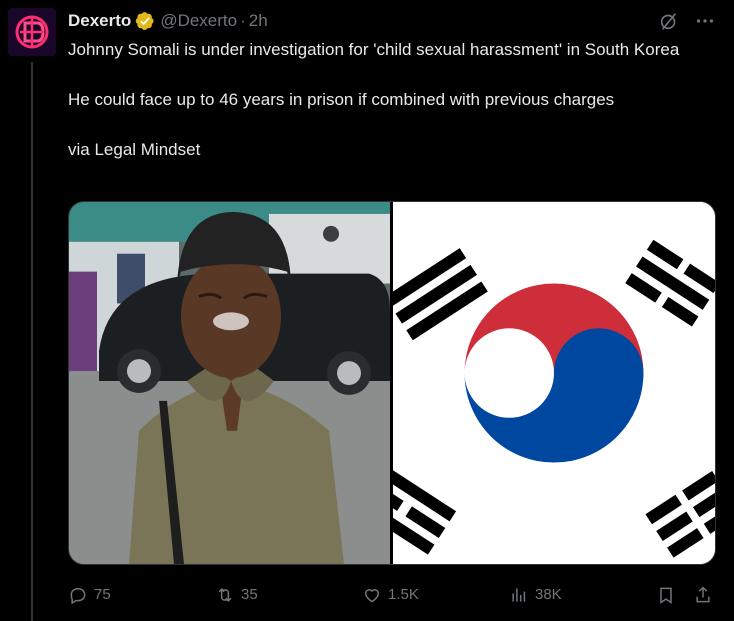  Describe the element at coordinates (89, 595) in the screenshot. I see `reply-button: 75` at that location.